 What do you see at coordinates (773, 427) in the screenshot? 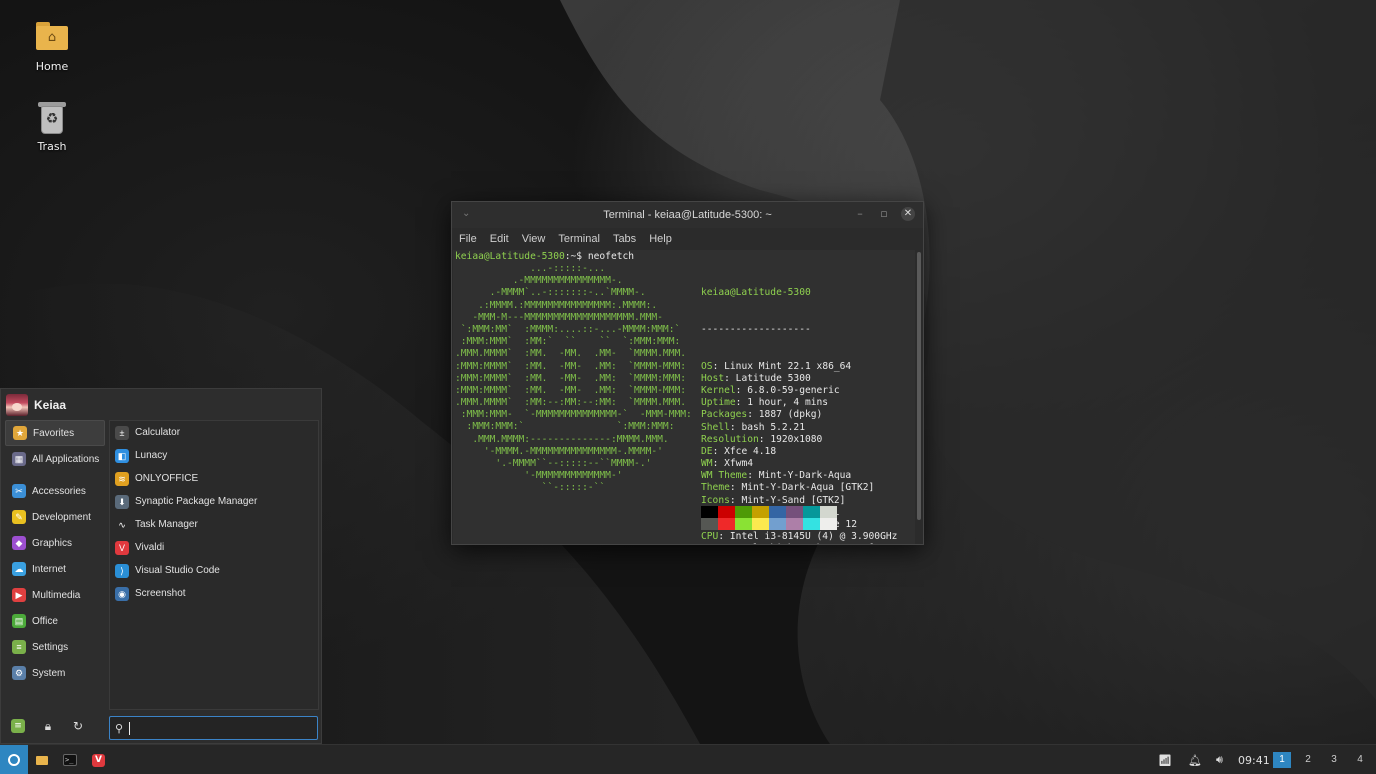
I see `info-value: bash 5.2.21` at bounding box center [773, 427].